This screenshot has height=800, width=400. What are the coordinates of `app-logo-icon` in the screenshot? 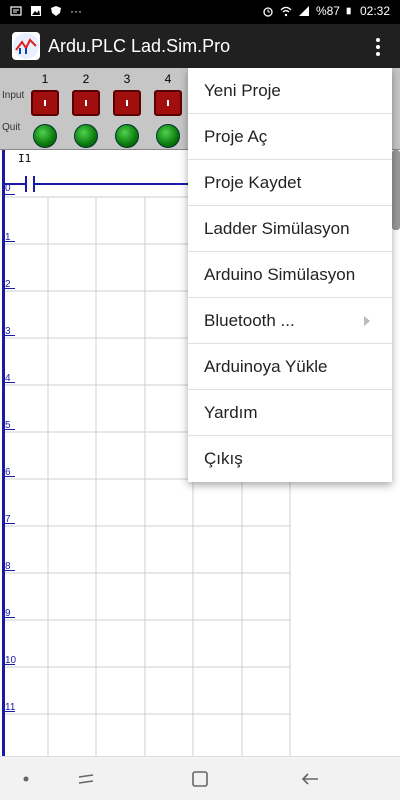 It's located at (26, 46).